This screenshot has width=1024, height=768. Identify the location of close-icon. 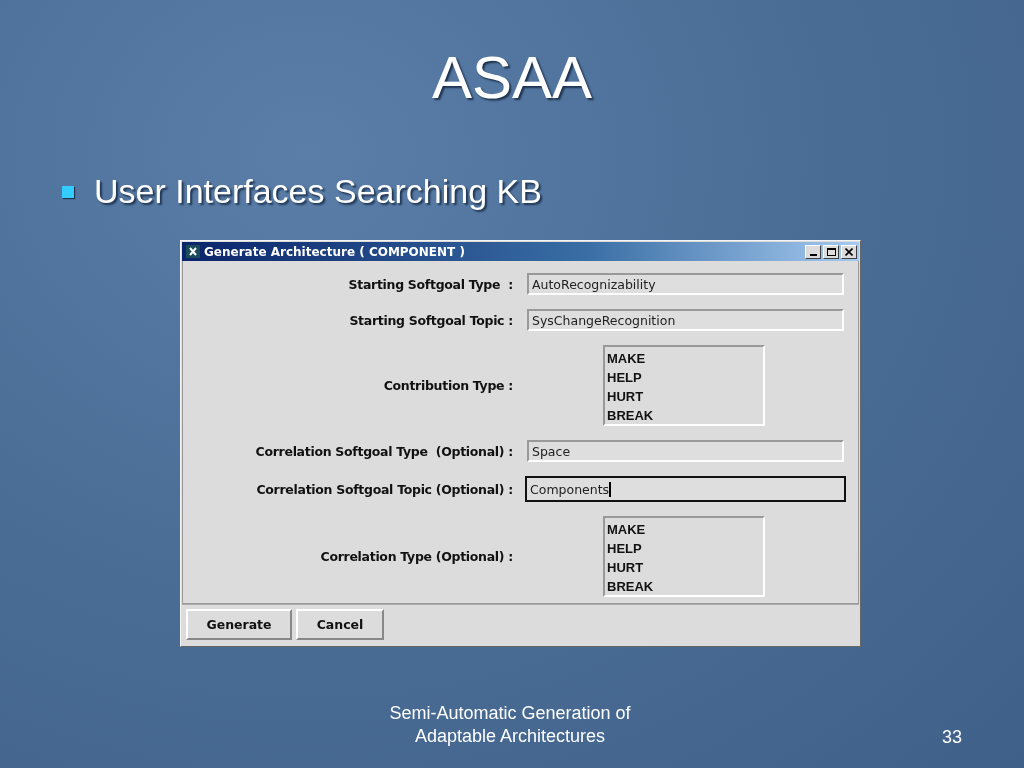
(849, 251).